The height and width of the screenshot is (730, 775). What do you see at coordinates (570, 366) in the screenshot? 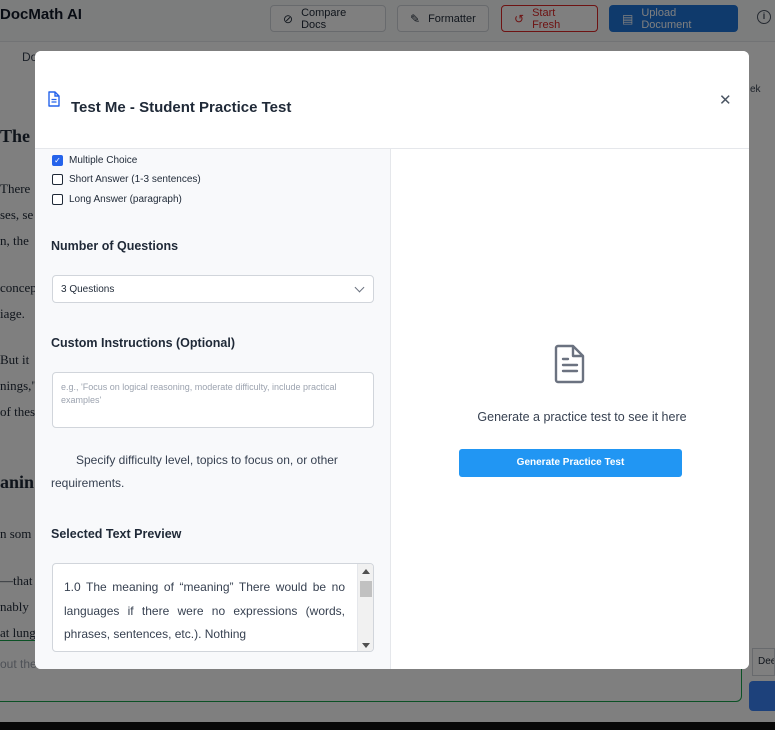
I see `document-placeholder-icon` at bounding box center [570, 366].